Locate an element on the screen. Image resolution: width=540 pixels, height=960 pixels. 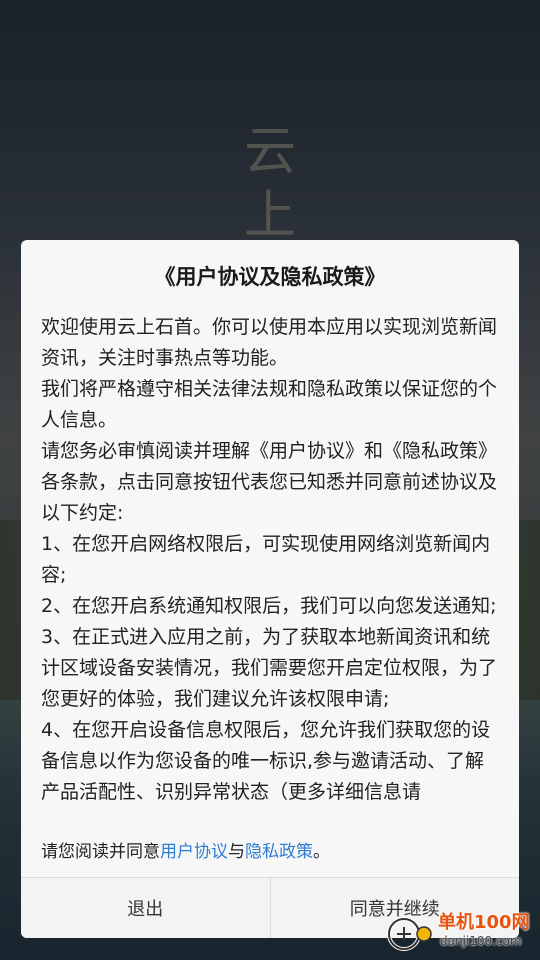
user-agreement-link: 用户协议 is located at coordinates (194, 852).